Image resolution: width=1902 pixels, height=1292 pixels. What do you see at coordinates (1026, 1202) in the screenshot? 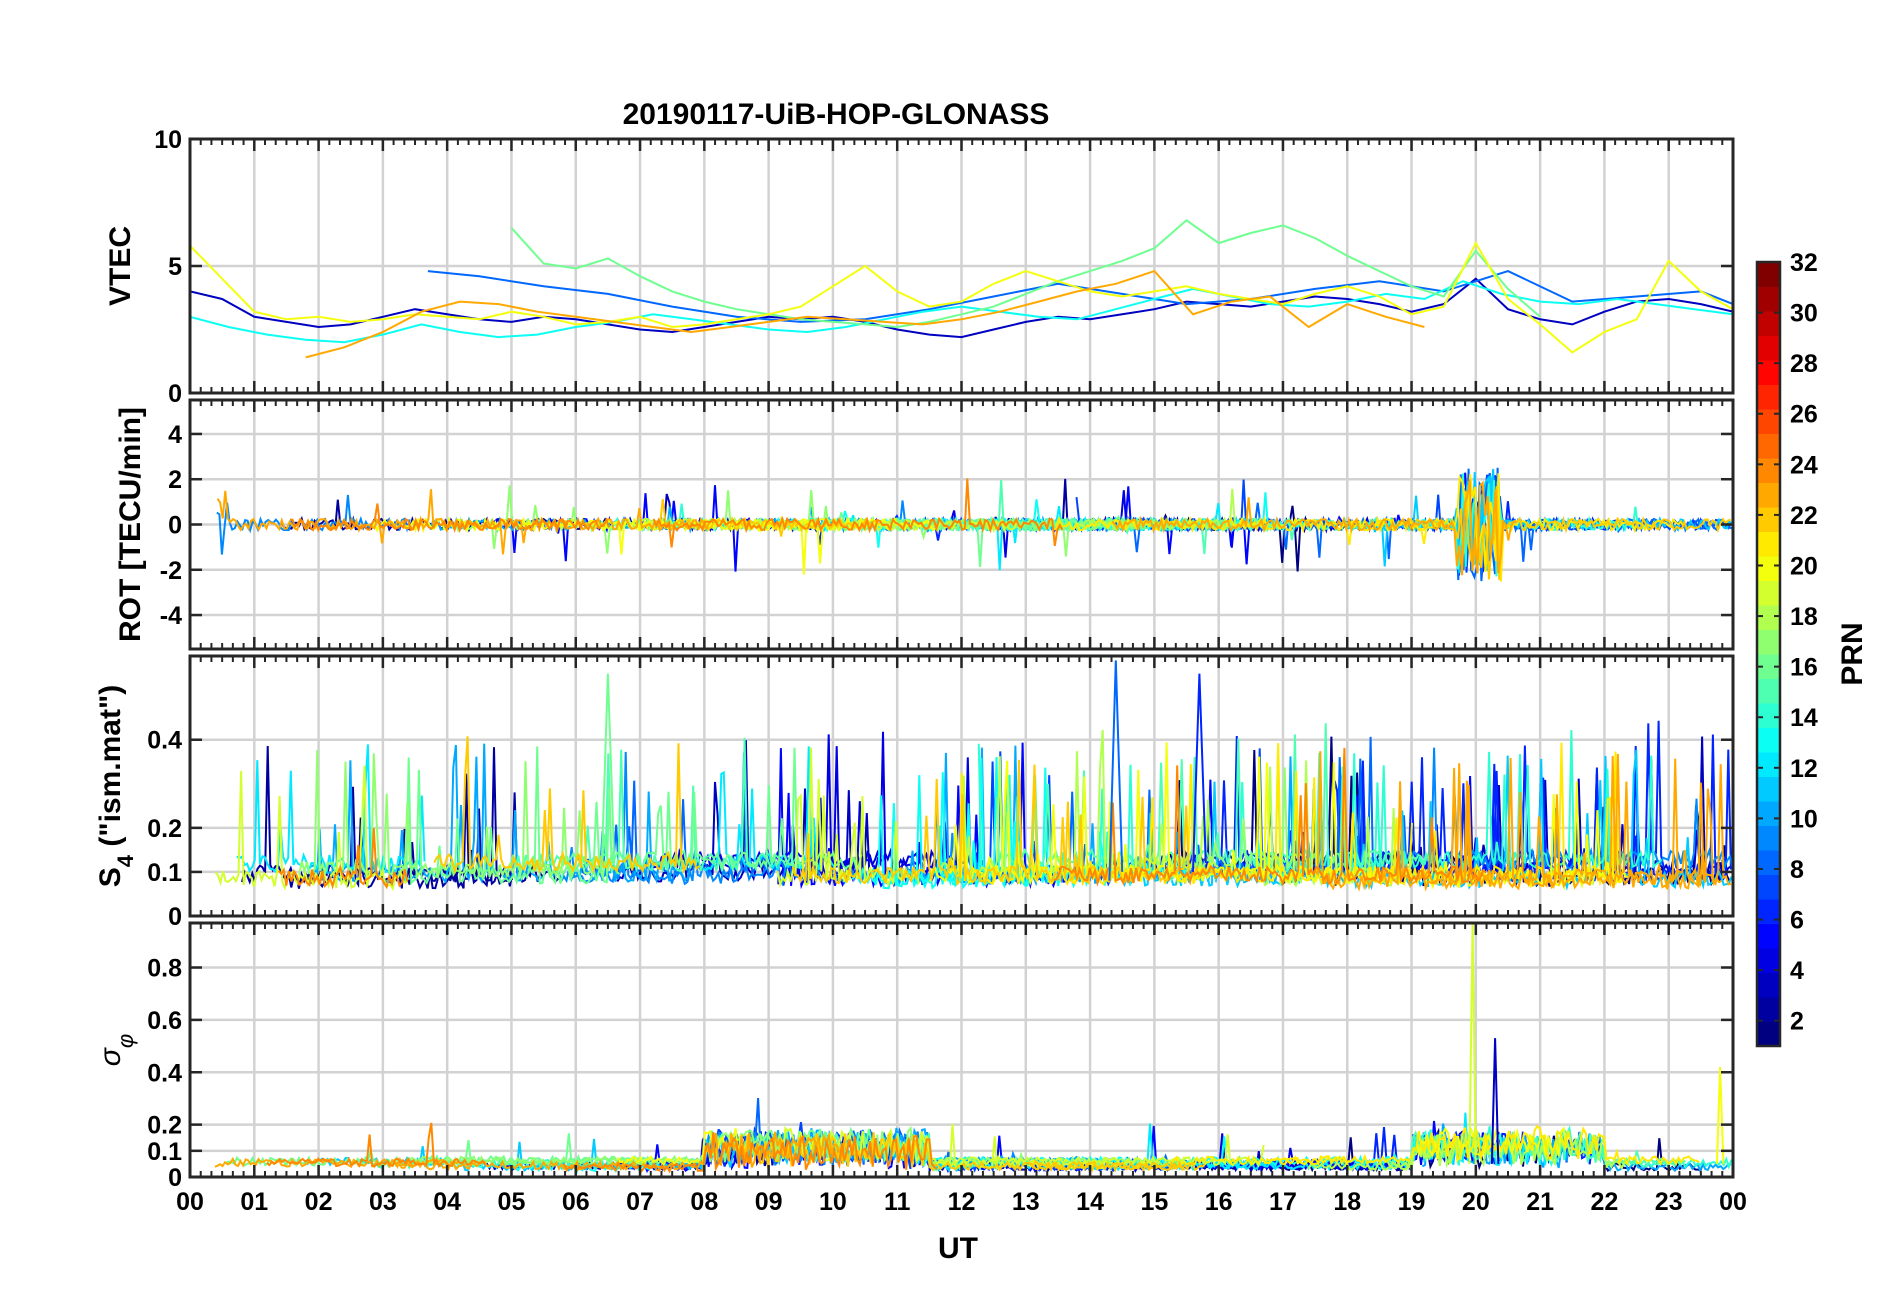
I see `x-tick-label: 13` at bounding box center [1026, 1202].